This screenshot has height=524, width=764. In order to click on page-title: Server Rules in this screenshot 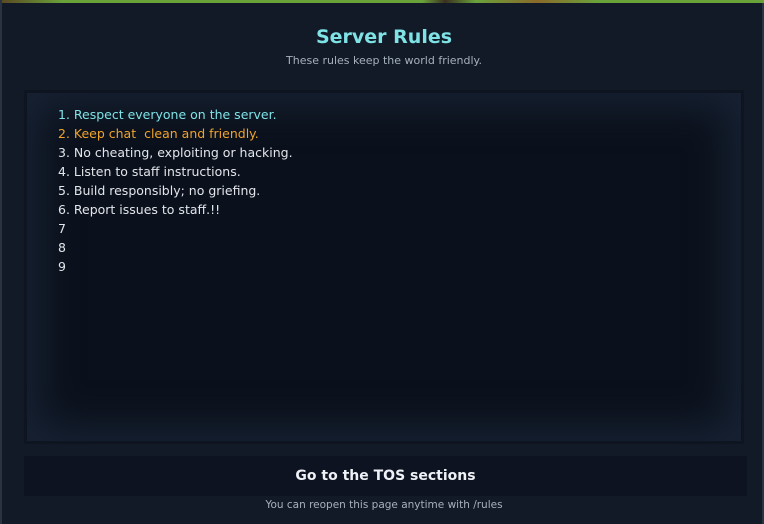, I will do `click(384, 37)`.